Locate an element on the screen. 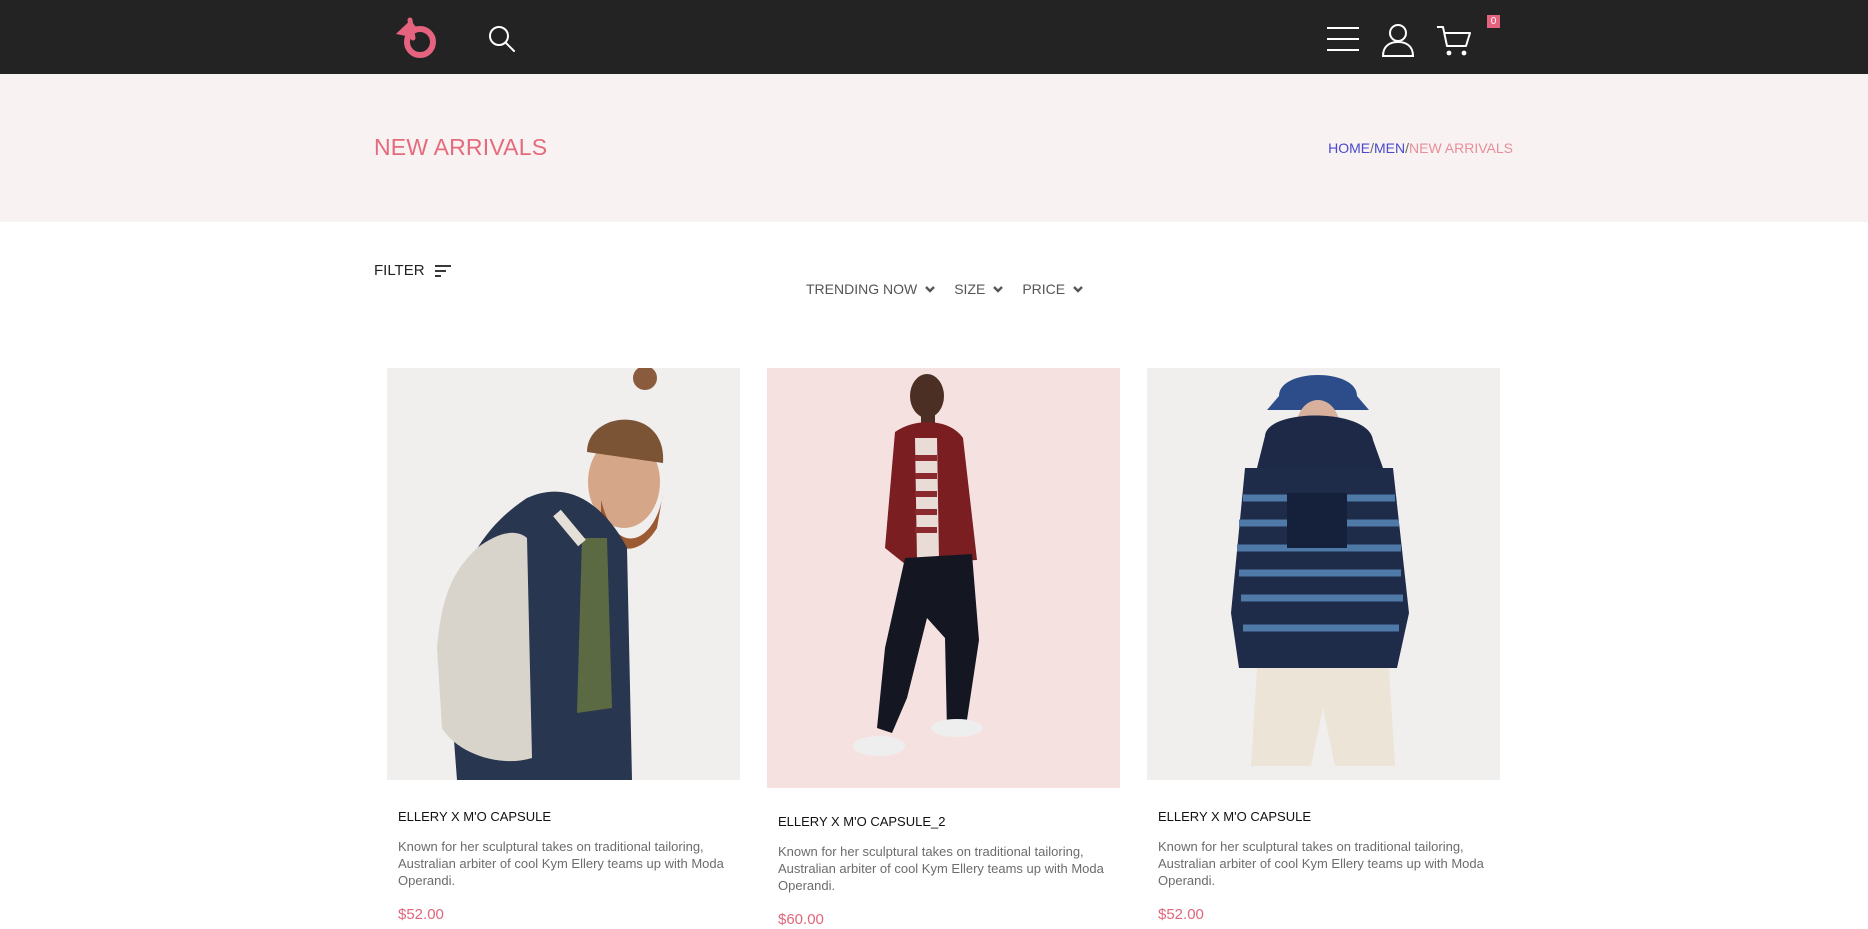  sort-trending-dropdown: TRENDING NOW is located at coordinates (871, 289).